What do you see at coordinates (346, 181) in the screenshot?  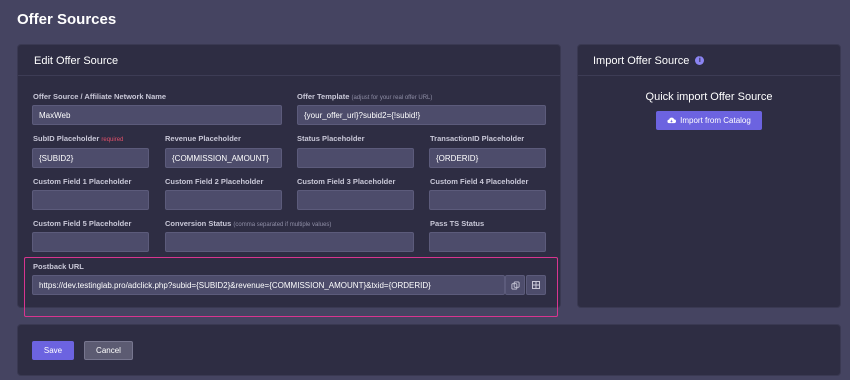 I see `custom3-label: Custom Field 3 Placeholder` at bounding box center [346, 181].